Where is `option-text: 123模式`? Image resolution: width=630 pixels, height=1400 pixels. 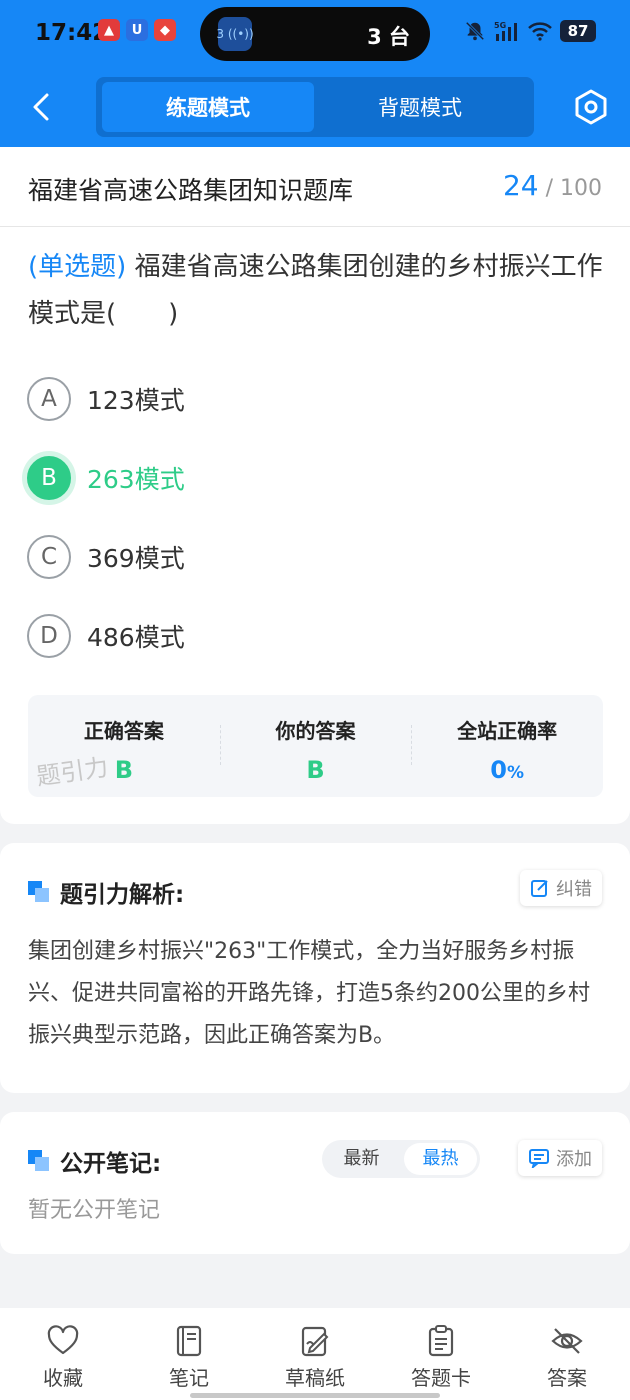
option-text: 123模式 is located at coordinates (136, 400).